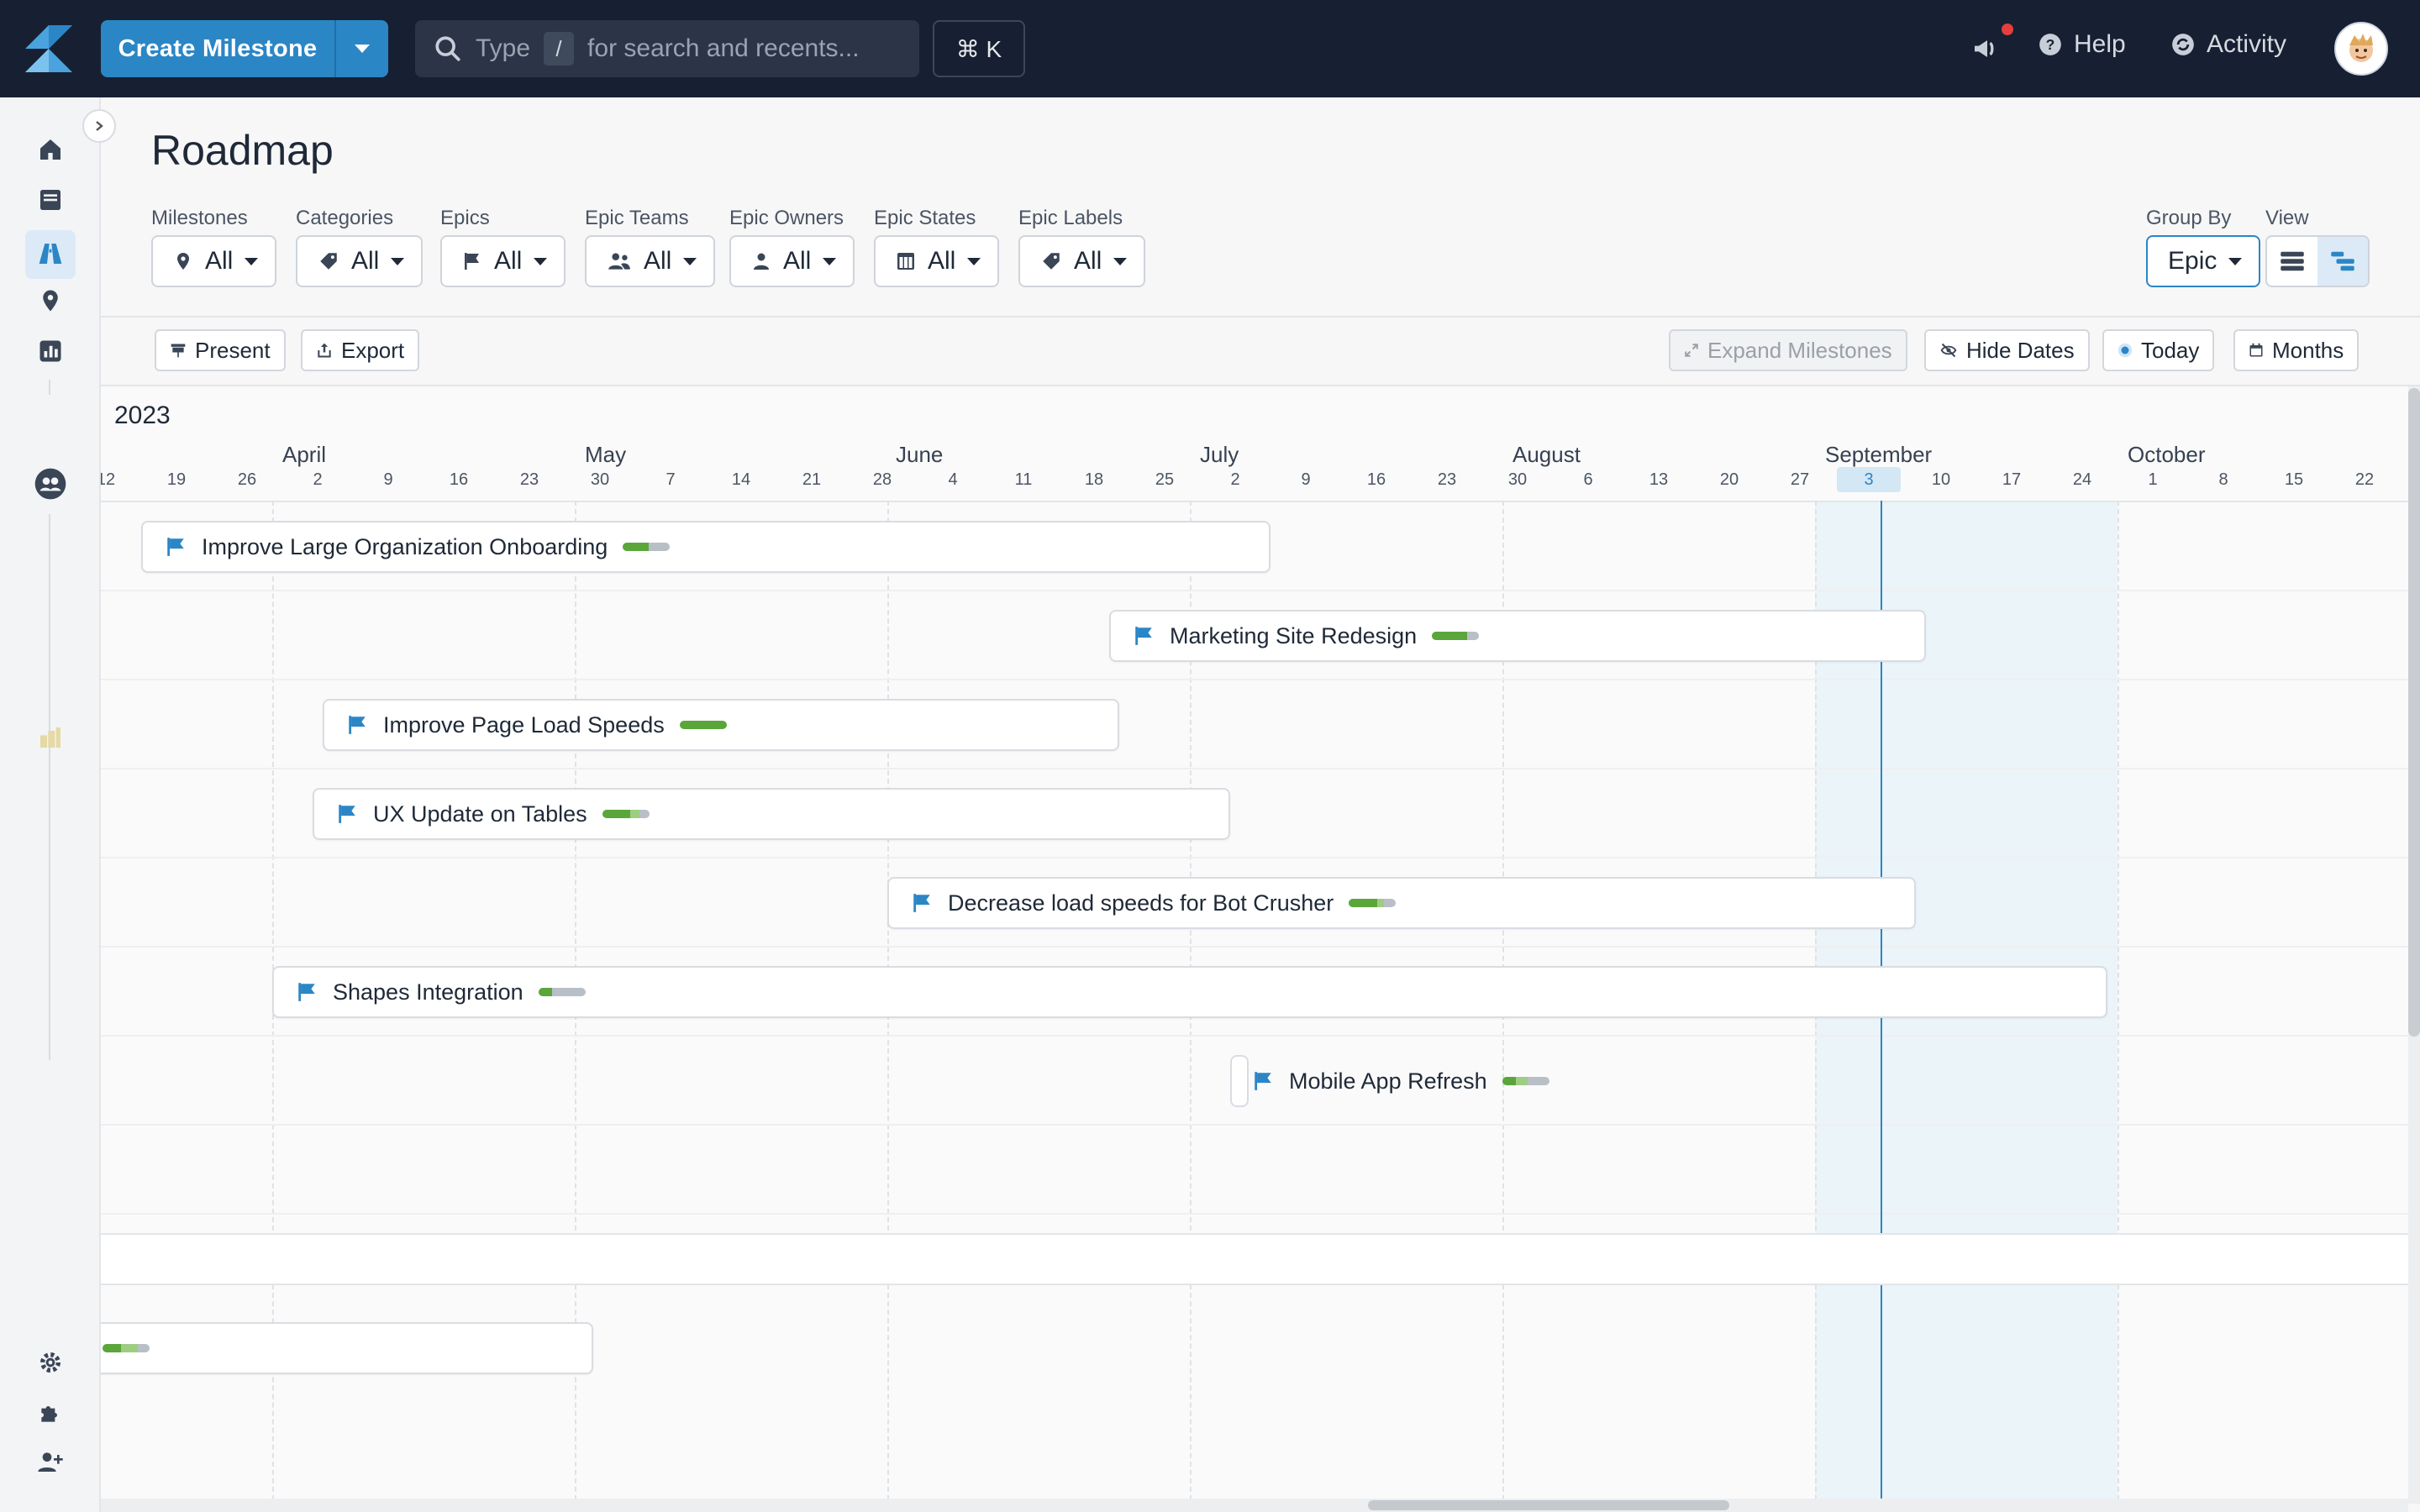 The image size is (2420, 1512). What do you see at coordinates (2050, 44) in the screenshot?
I see `question-circle-icon: ?` at bounding box center [2050, 44].